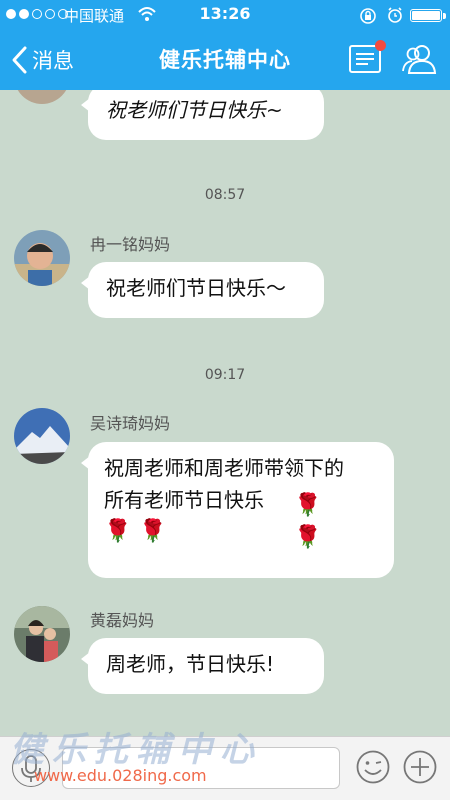 This screenshot has width=450, height=800. I want to click on child-photo-icon, so click(42, 258).